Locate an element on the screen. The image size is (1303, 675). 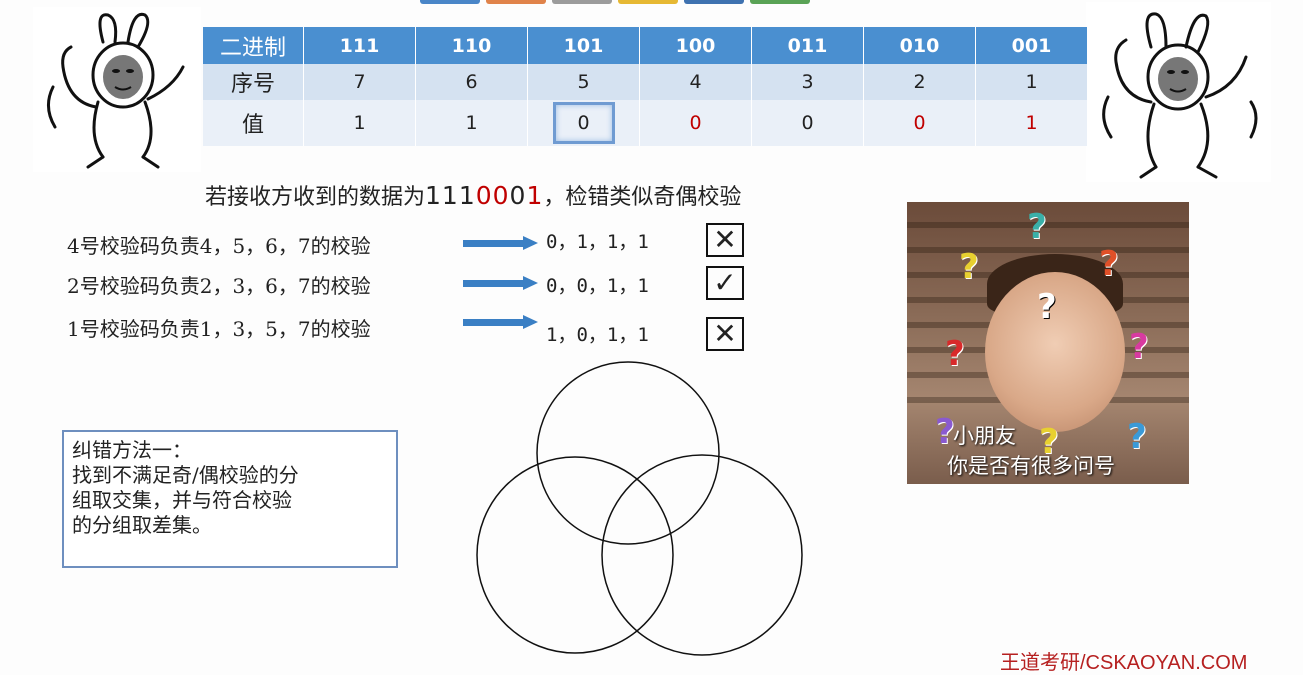
venn-circle-left is located at coordinates (575, 555).